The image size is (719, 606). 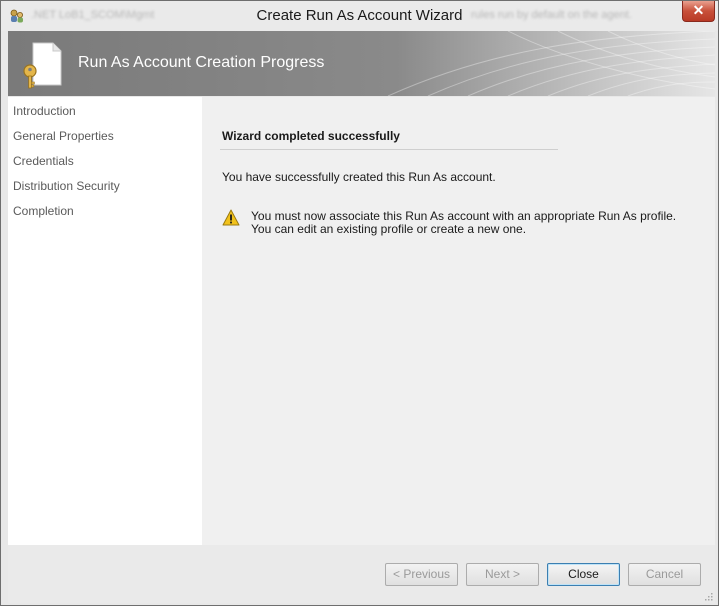 What do you see at coordinates (42, 65) in the screenshot?
I see `document-key-icon` at bounding box center [42, 65].